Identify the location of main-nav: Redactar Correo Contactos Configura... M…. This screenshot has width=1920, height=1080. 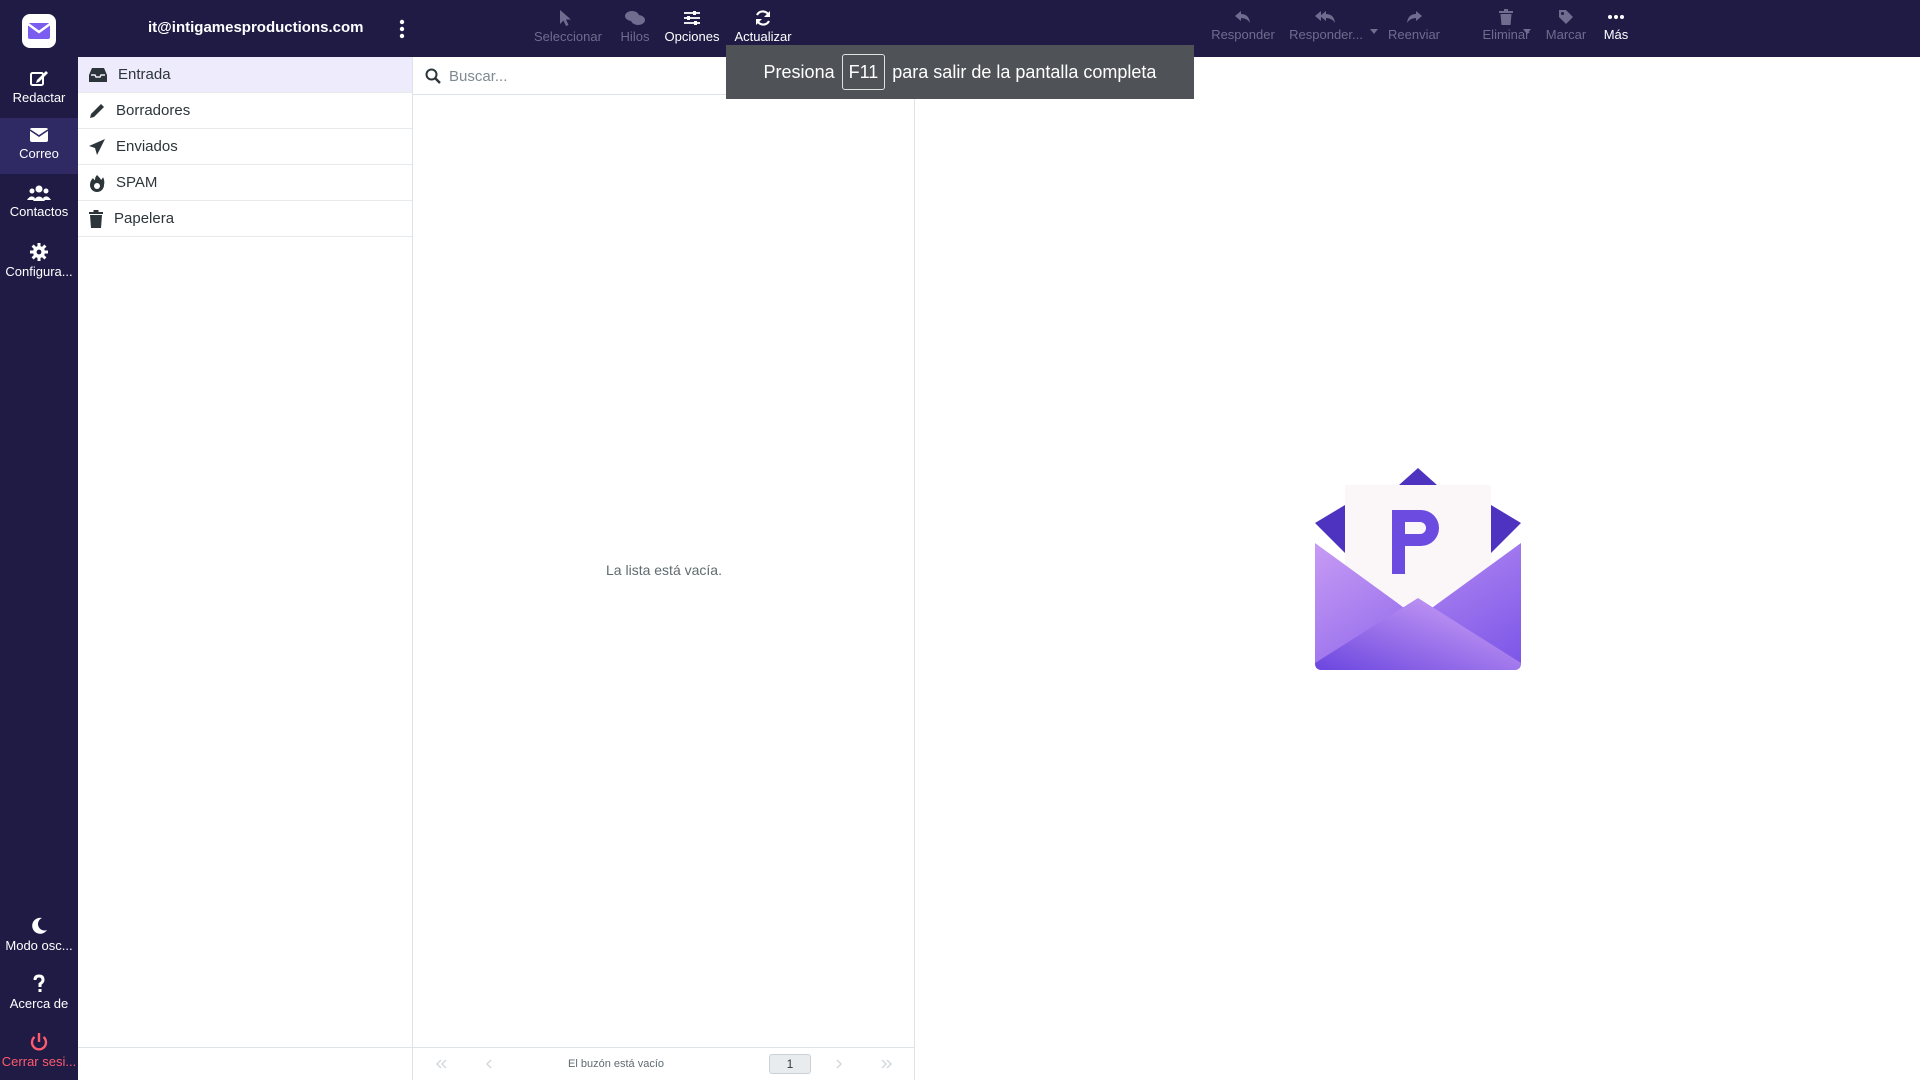
(39, 540).